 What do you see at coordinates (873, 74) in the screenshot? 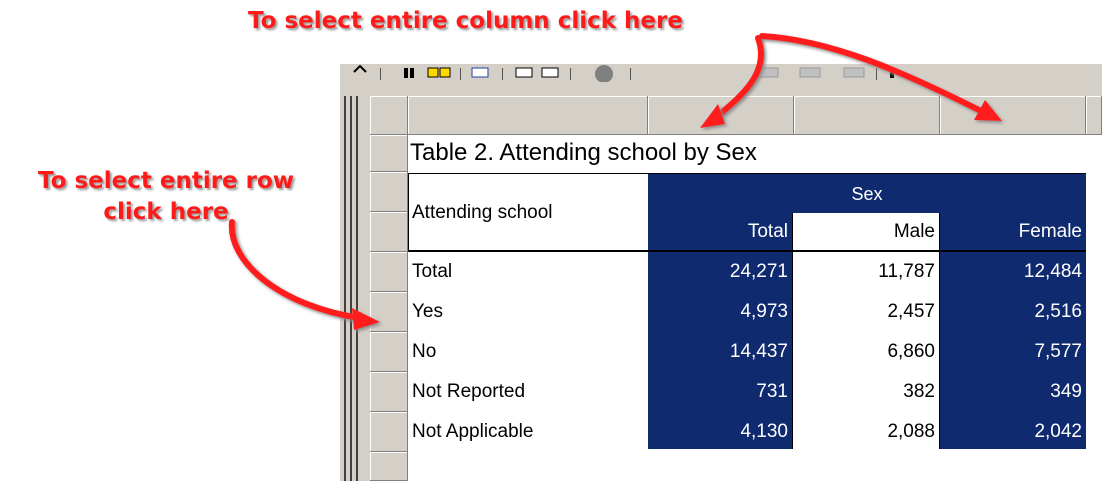
I see `arrow-to-column-e` at bounding box center [873, 74].